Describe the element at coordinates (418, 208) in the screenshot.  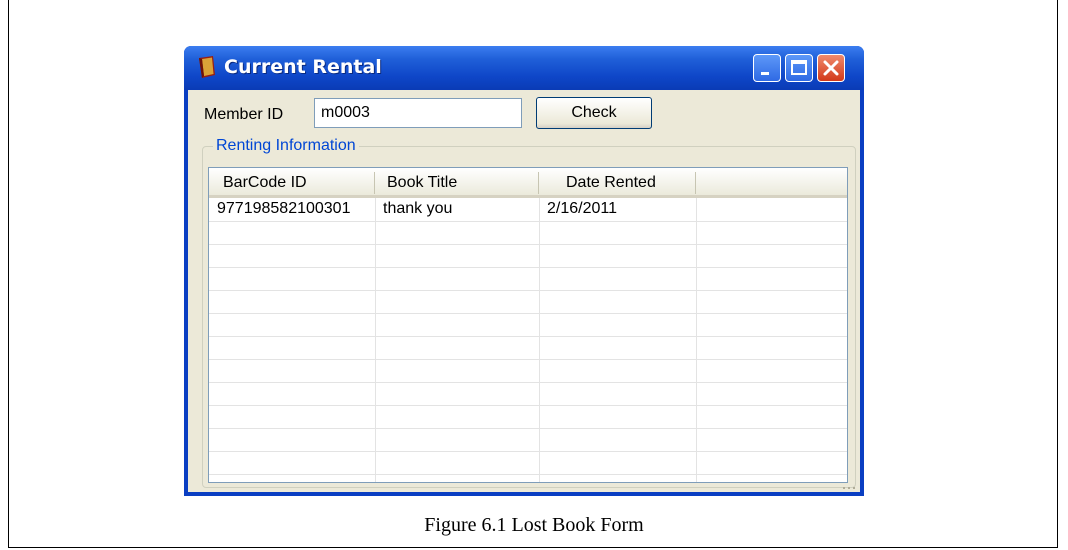
I see `cell-book-title: thank you` at that location.